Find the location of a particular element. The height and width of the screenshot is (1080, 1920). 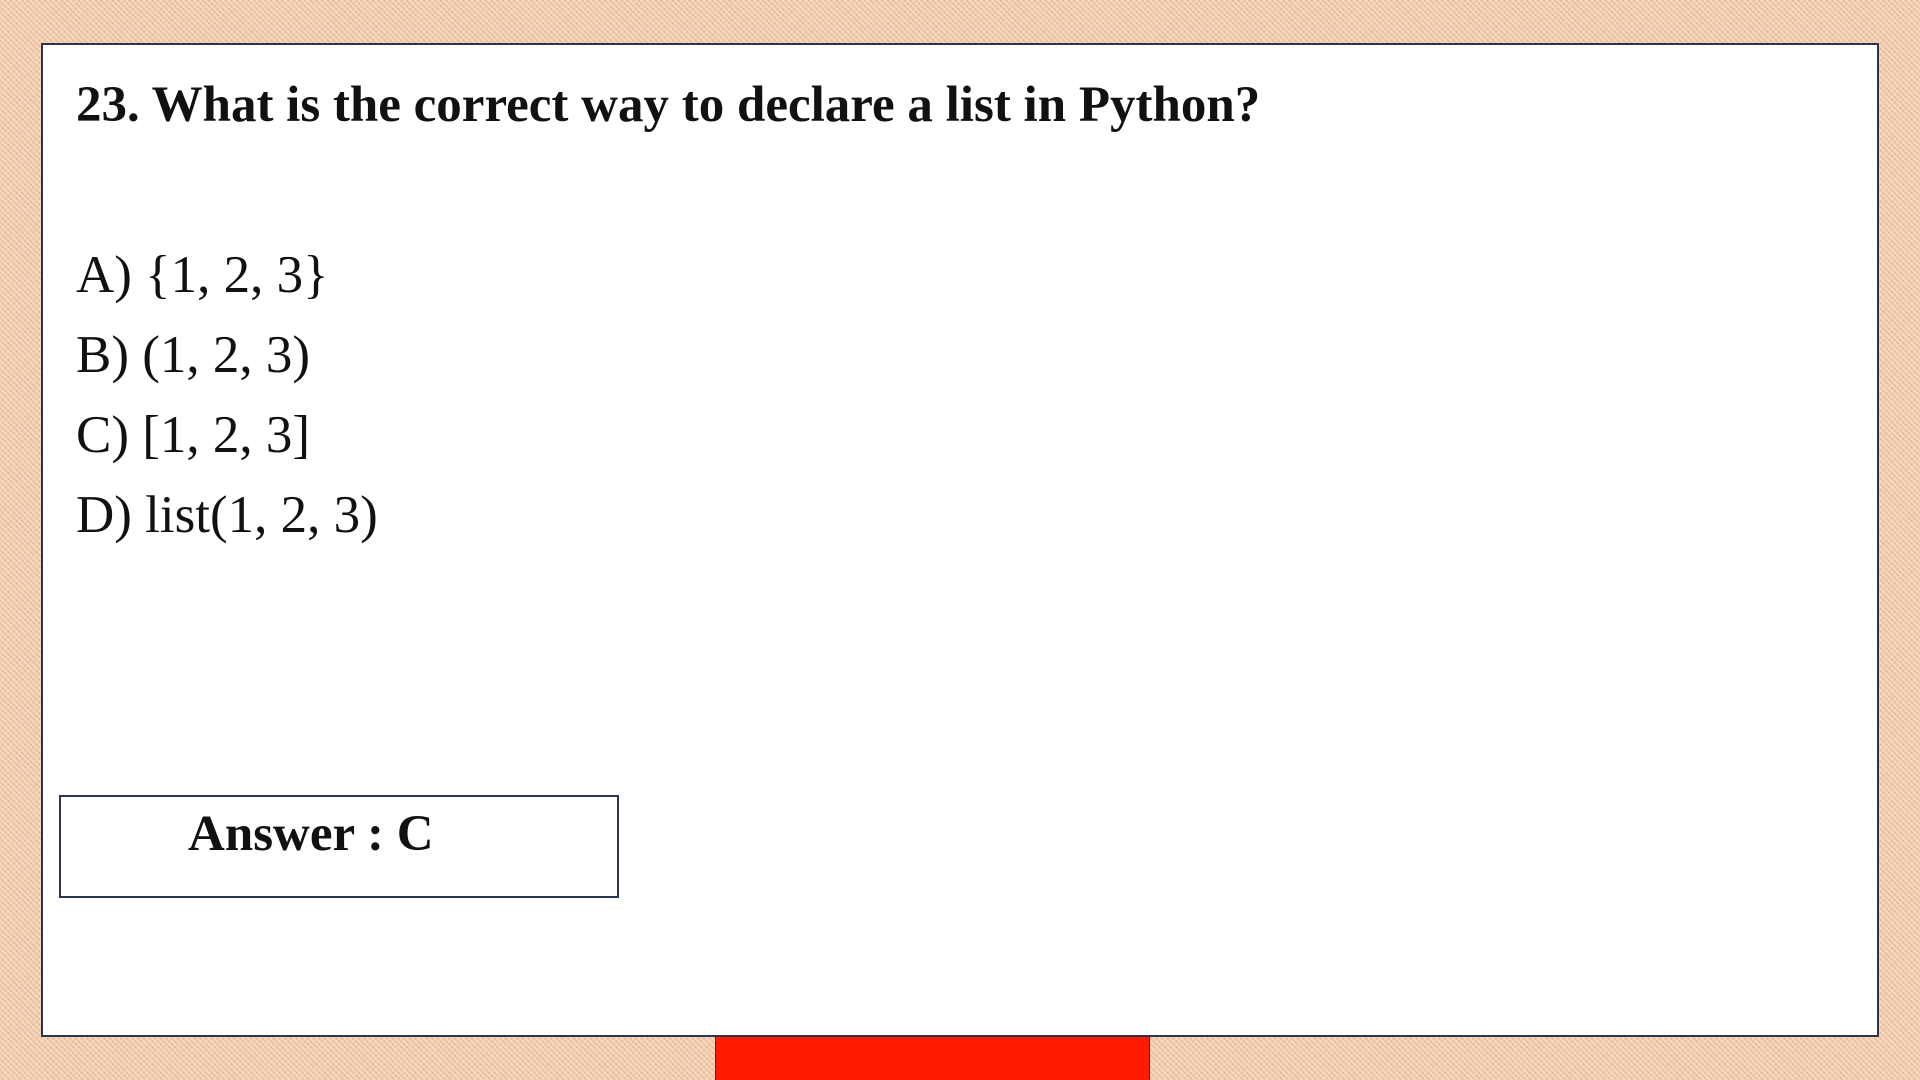

option-a: A) {1, 2, 3} is located at coordinates (202, 275).